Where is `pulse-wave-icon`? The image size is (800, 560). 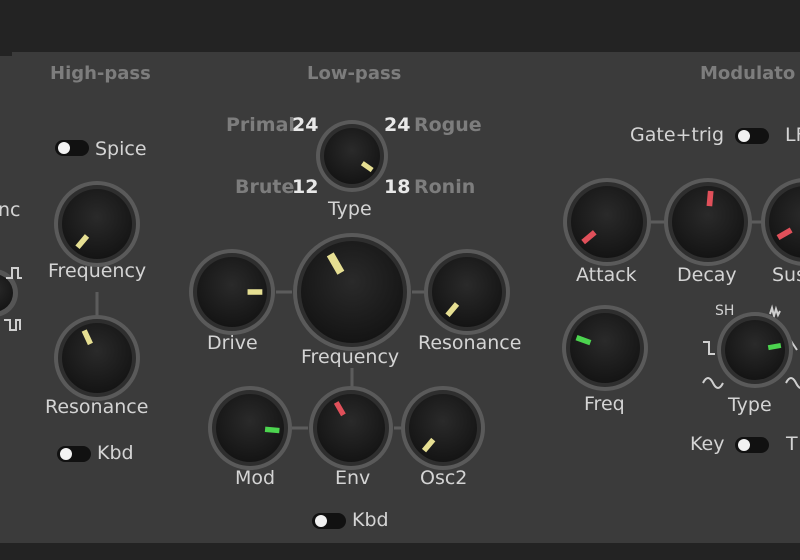 pulse-wave-icon is located at coordinates (12, 325).